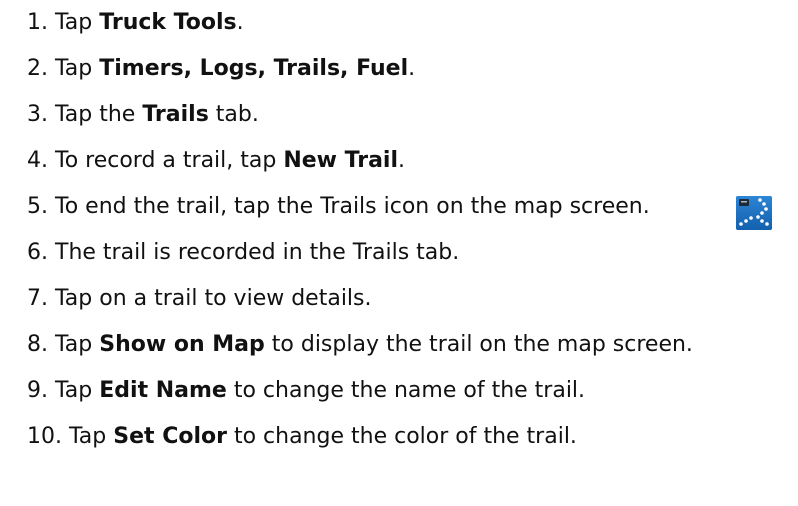 This screenshot has width=798, height=506. Describe the element at coordinates (257, 252) in the screenshot. I see `step-text: The trail is recorded in the Trails tab.` at that location.